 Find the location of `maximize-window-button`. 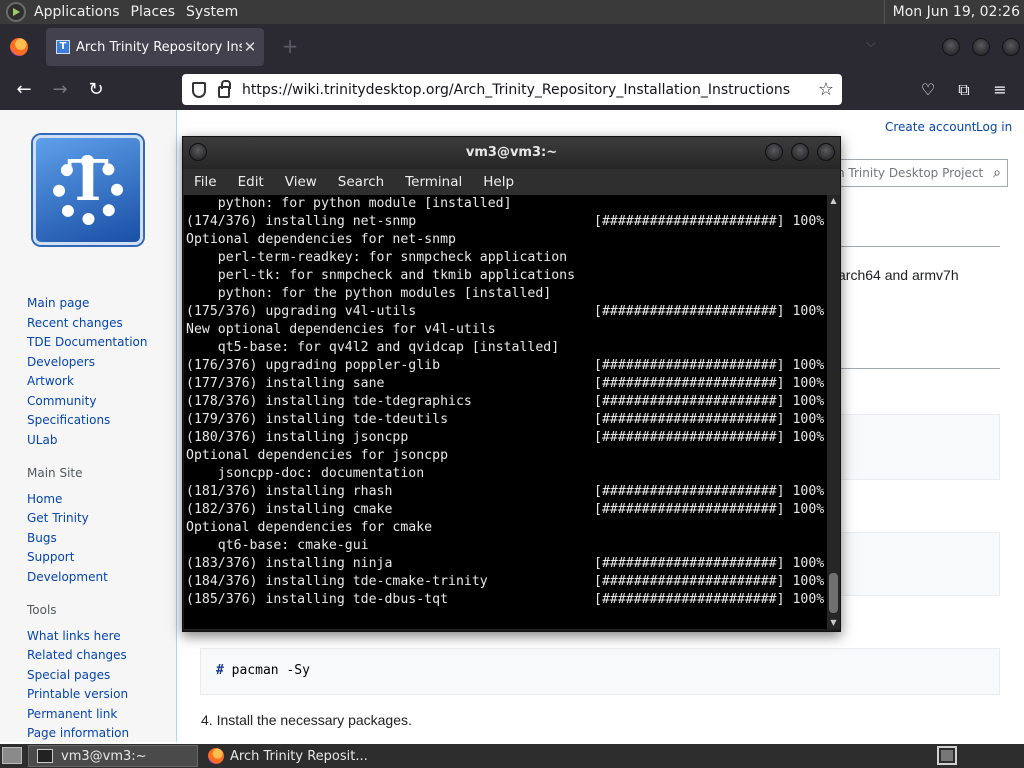

maximize-window-button is located at coordinates (981, 47).